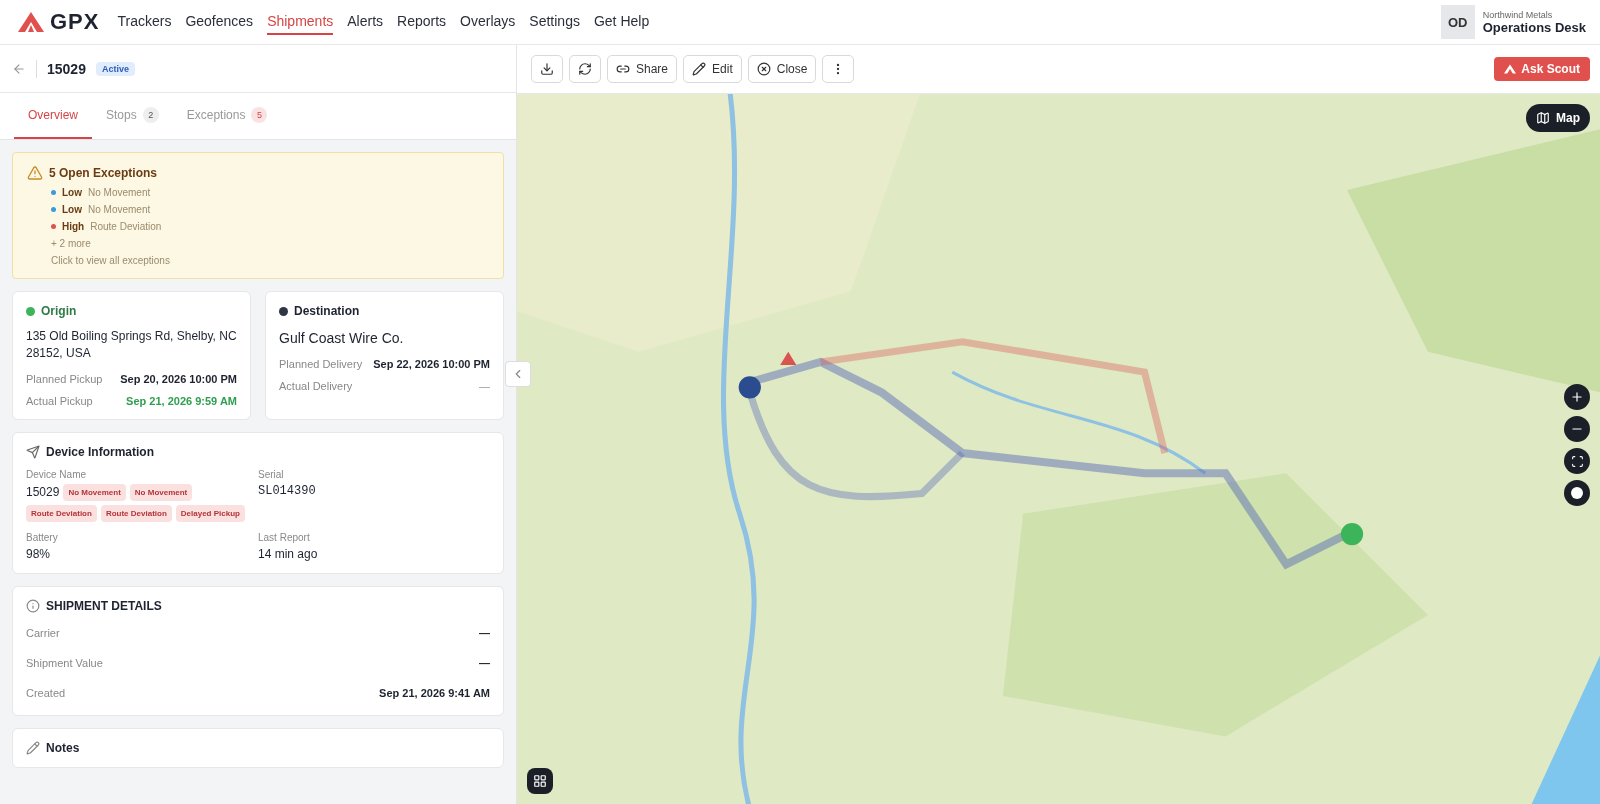 The width and height of the screenshot is (1600, 804). I want to click on card-title: Destination, so click(327, 311).